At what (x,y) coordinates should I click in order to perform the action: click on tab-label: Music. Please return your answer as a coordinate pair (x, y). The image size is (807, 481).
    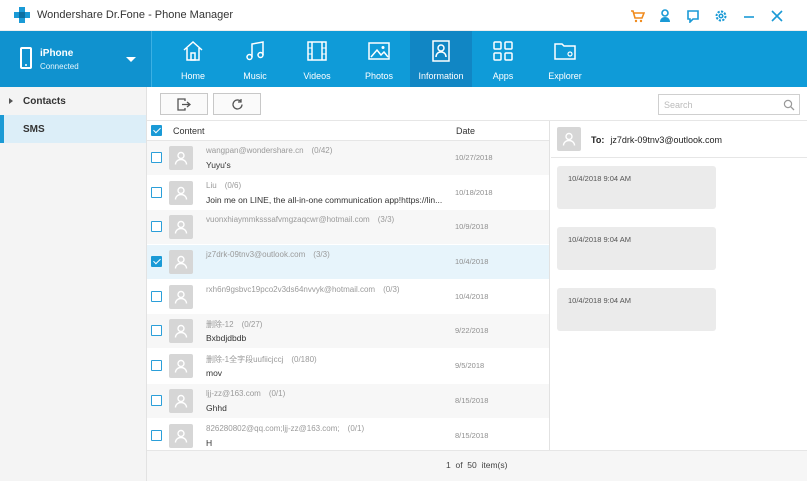
    Looking at the image, I should click on (255, 76).